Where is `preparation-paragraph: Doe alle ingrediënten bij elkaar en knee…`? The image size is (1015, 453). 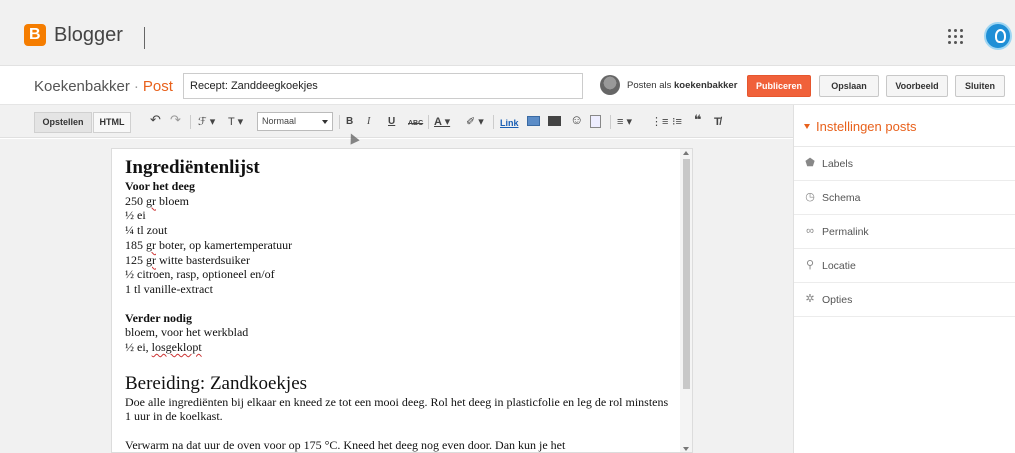
preparation-paragraph: Doe alle ingrediënten bij elkaar en knee… is located at coordinates (397, 409).